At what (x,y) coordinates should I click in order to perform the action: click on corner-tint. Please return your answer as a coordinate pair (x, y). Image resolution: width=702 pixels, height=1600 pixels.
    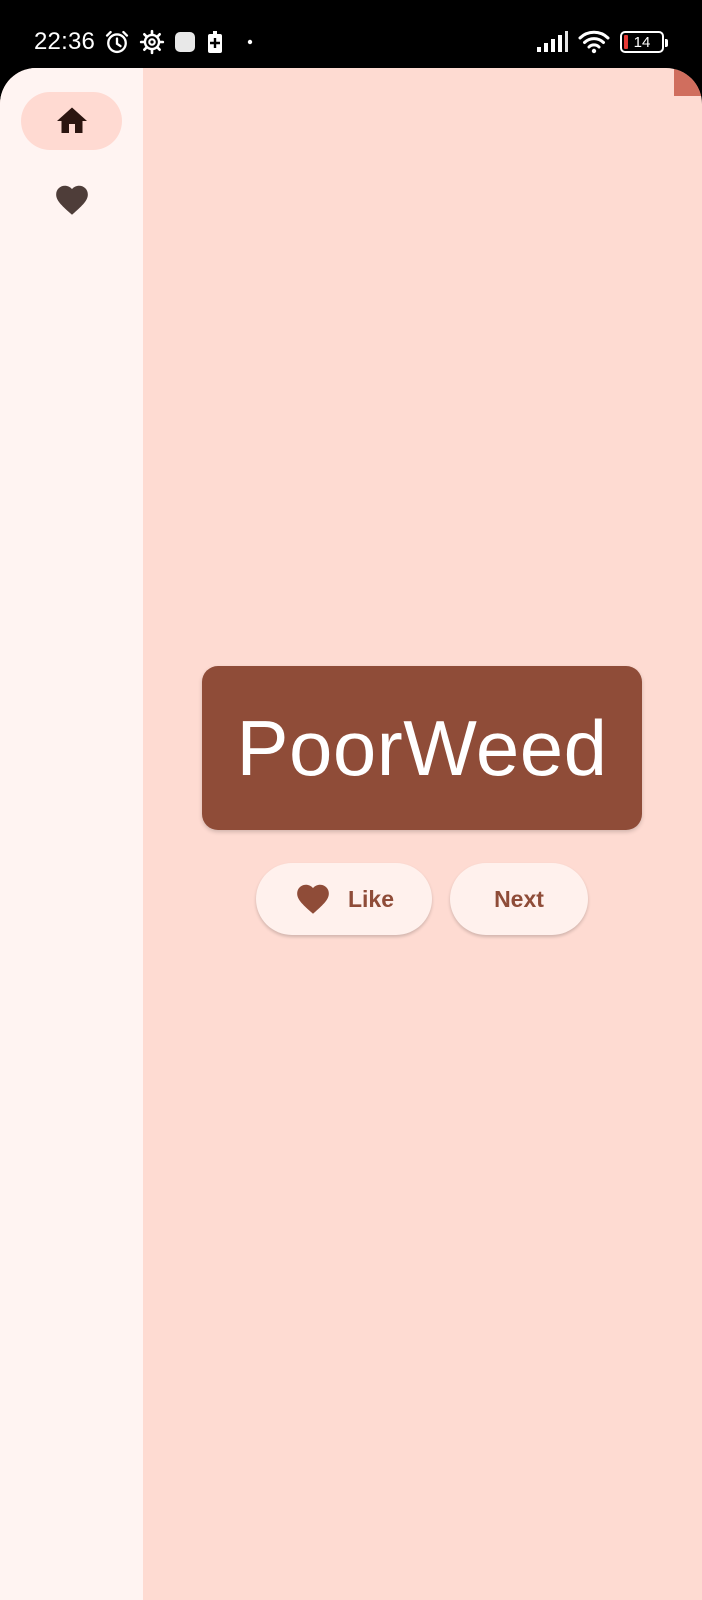
    Looking at the image, I should click on (688, 82).